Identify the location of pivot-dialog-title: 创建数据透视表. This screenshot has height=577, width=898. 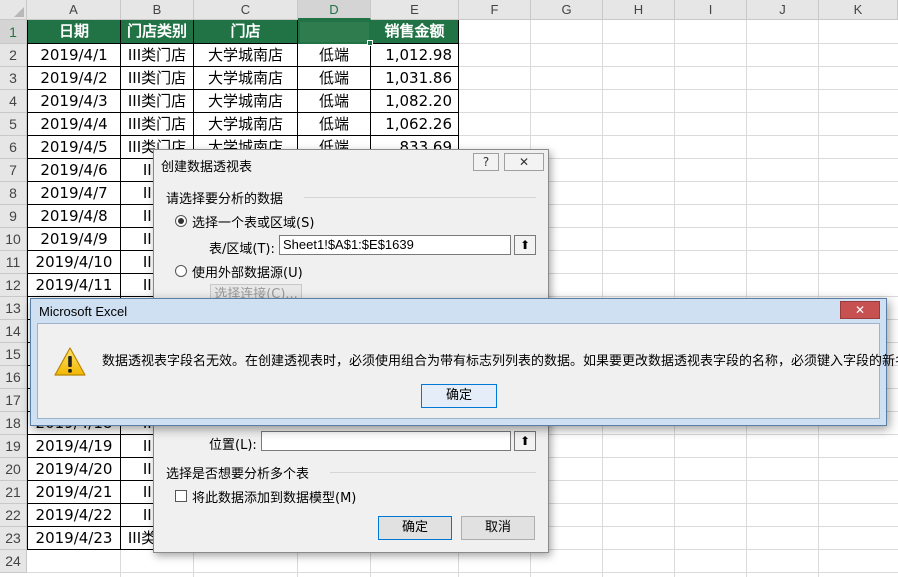
(207, 167).